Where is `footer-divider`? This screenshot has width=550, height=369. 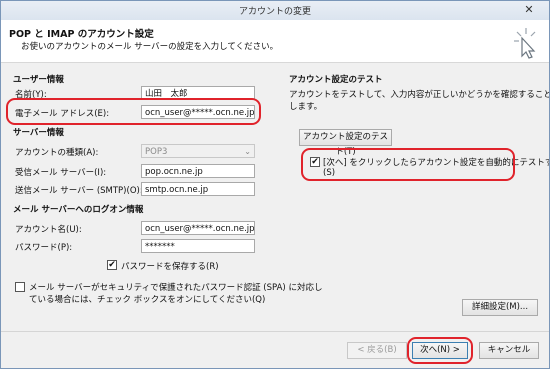 footer-divider is located at coordinates (275, 331).